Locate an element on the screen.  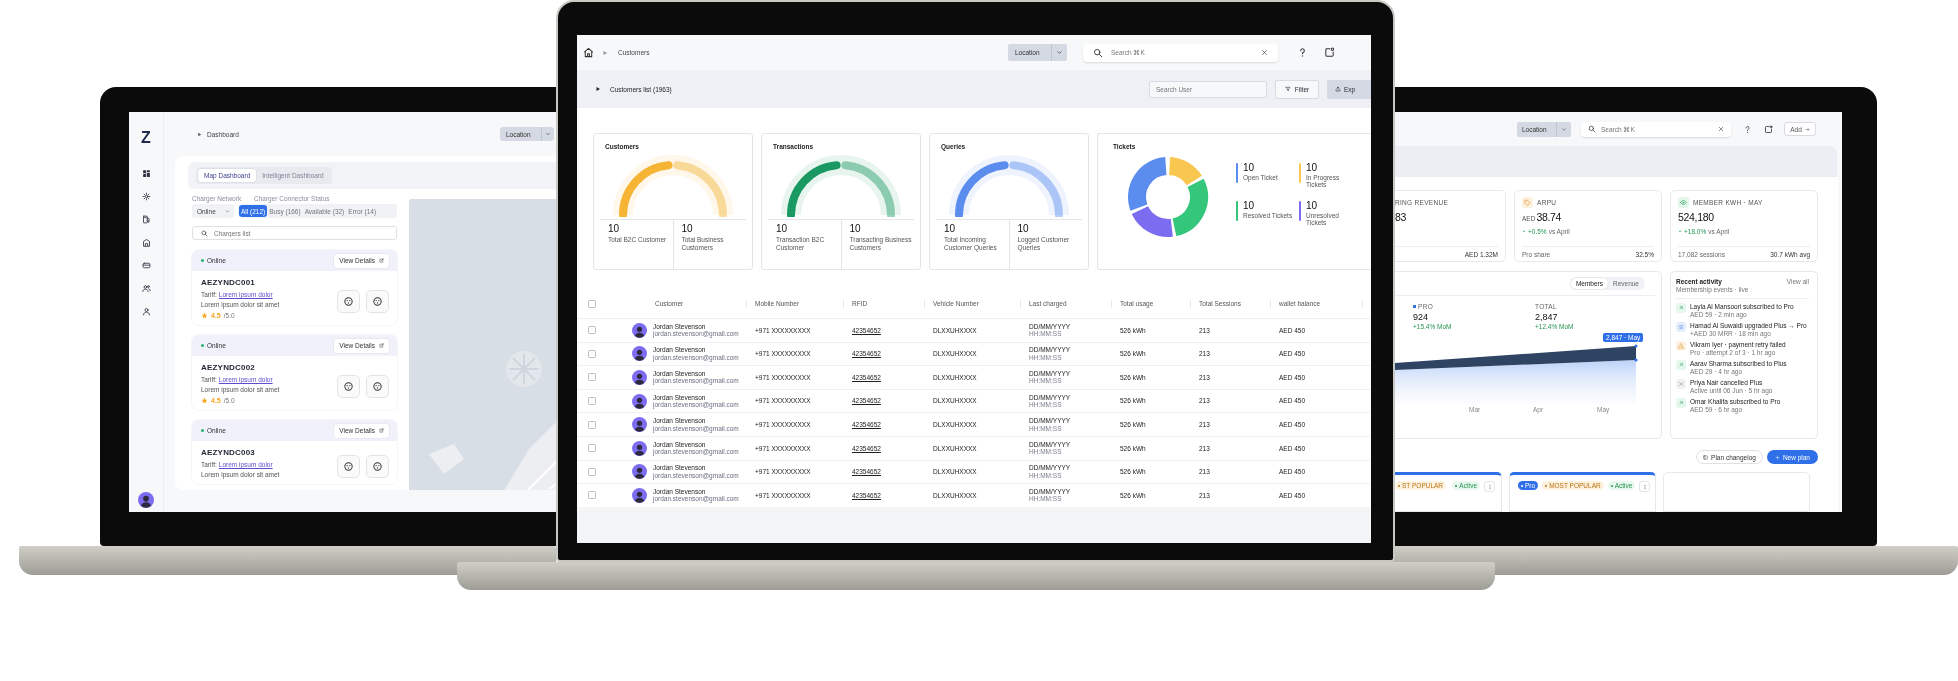
charger-id: AEZYNDC001 is located at coordinates (228, 282).